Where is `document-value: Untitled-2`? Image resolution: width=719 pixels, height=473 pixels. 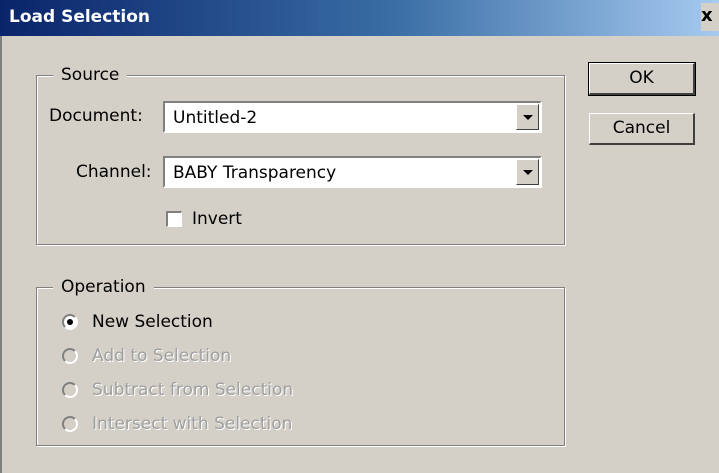
document-value: Untitled-2 is located at coordinates (215, 118).